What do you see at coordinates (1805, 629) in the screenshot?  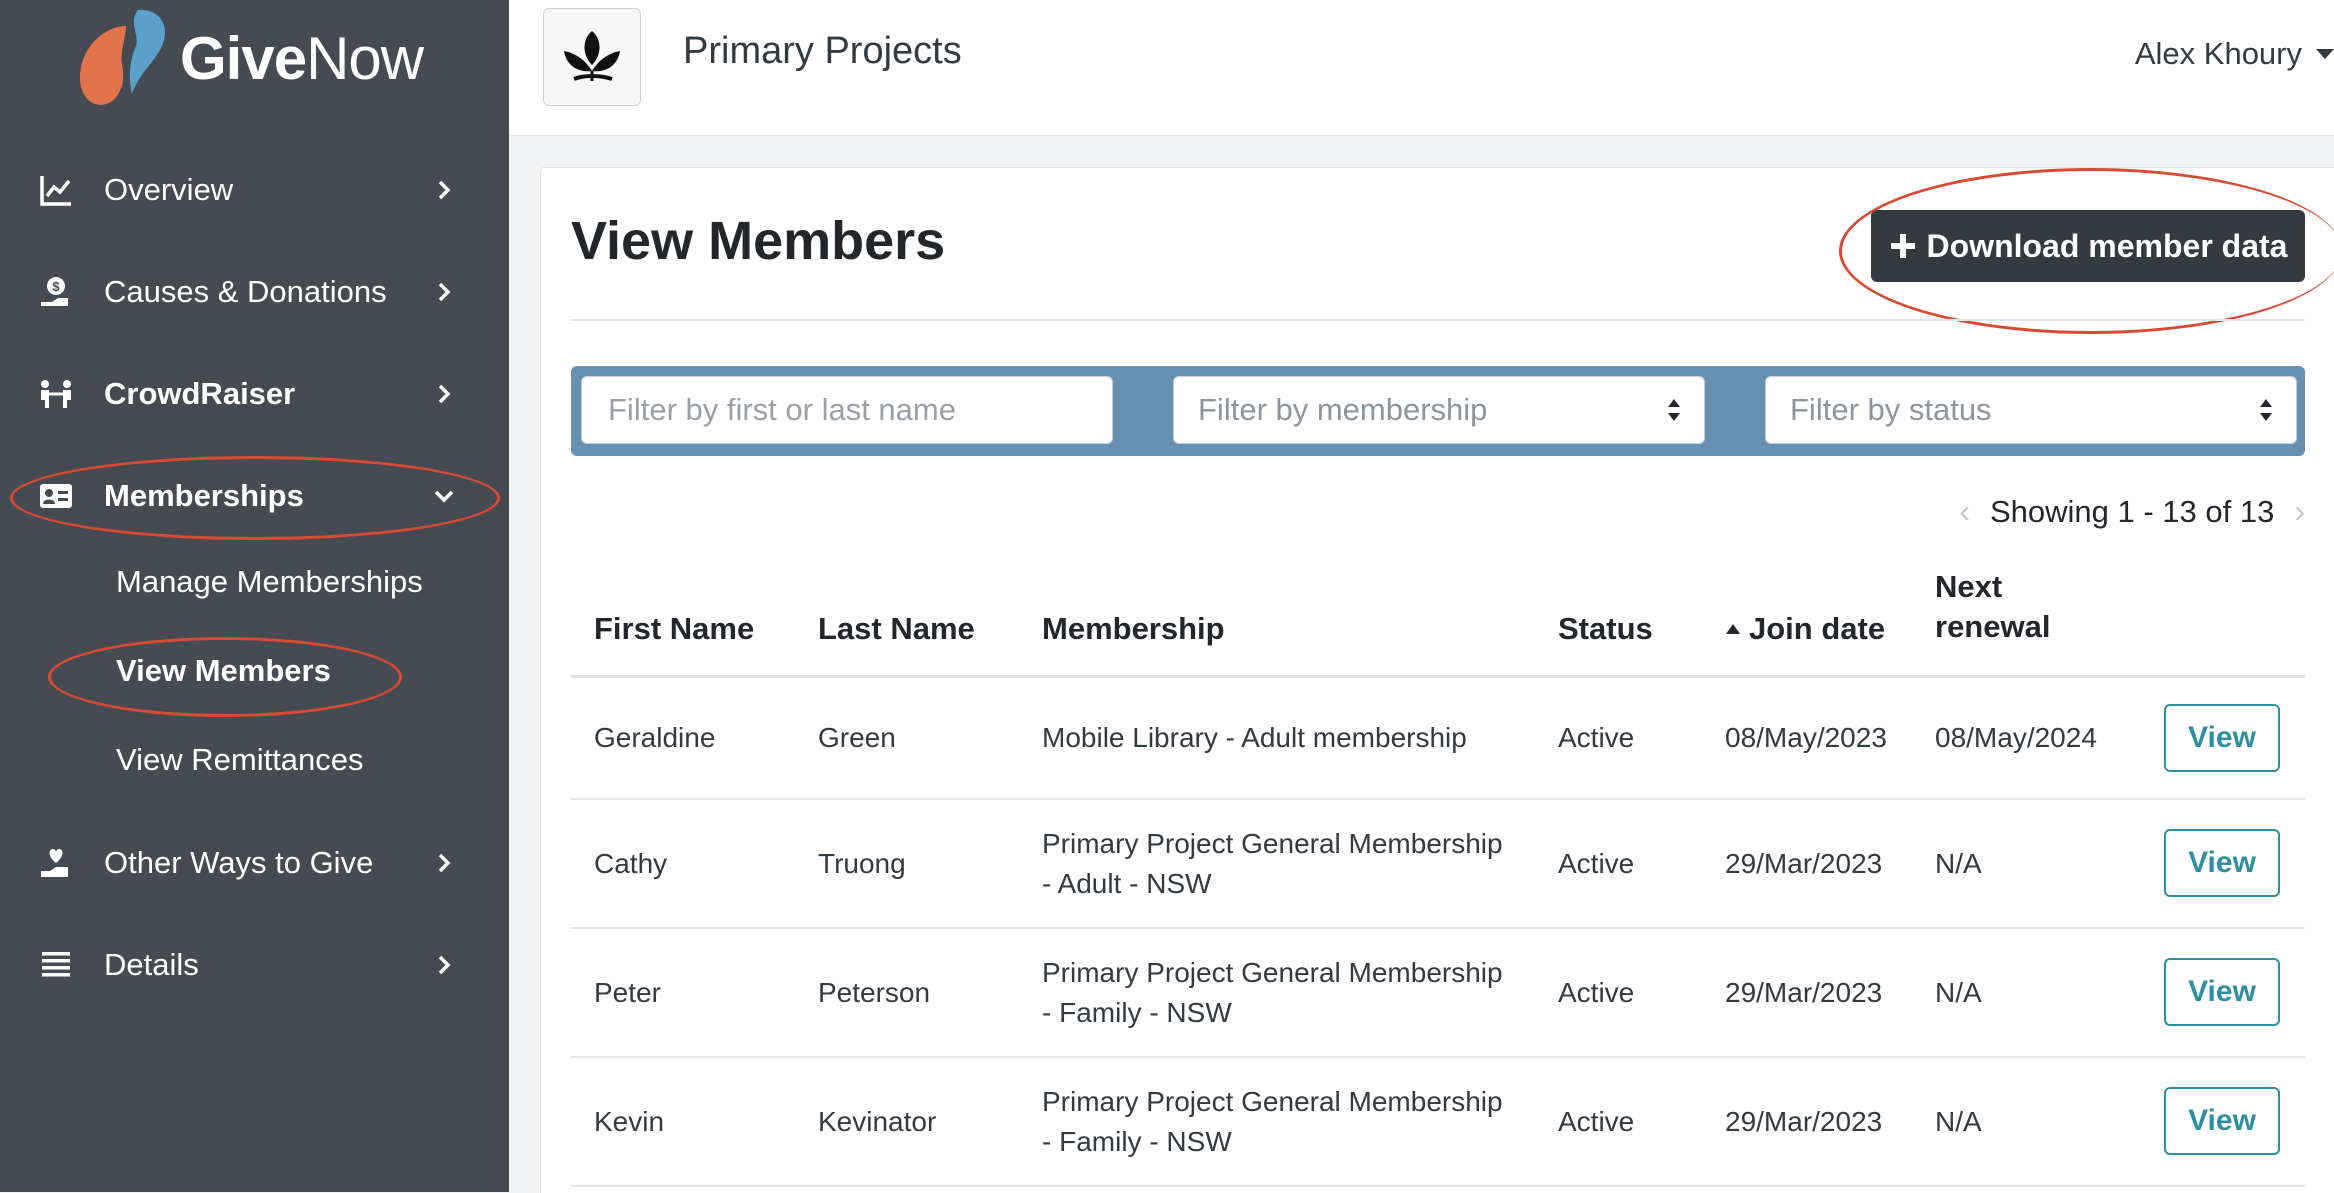 I see `column-join-date: Join date` at bounding box center [1805, 629].